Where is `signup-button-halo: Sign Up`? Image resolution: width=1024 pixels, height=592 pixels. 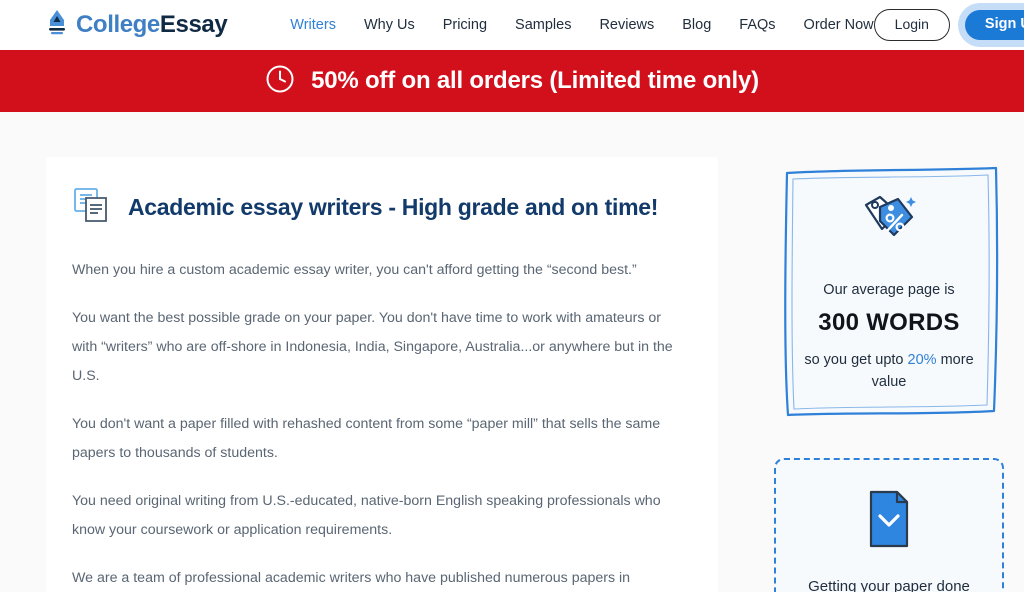
signup-button-halo: Sign Up is located at coordinates (990, 25).